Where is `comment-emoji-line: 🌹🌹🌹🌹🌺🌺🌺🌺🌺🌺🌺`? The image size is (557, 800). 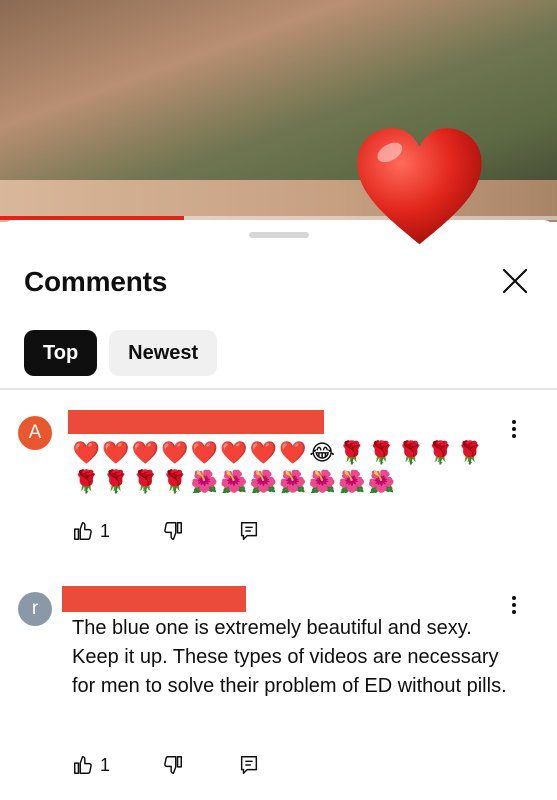 comment-emoji-line: 🌹🌹🌹🌹🌺🌺🌺🌺🌺🌺🌺 is located at coordinates (234, 483).